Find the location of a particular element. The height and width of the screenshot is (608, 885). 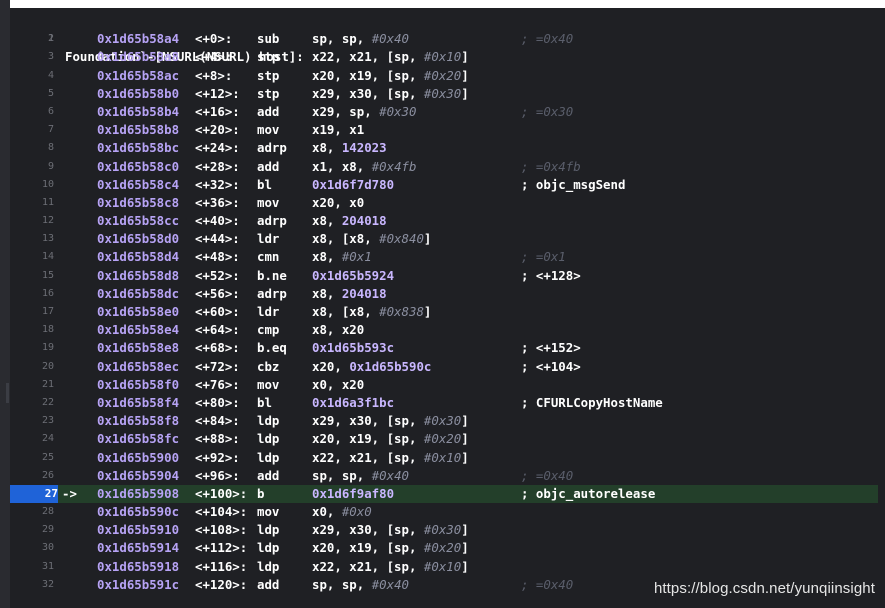

operand-text: x22, x21, [sp, is located at coordinates (368, 57).